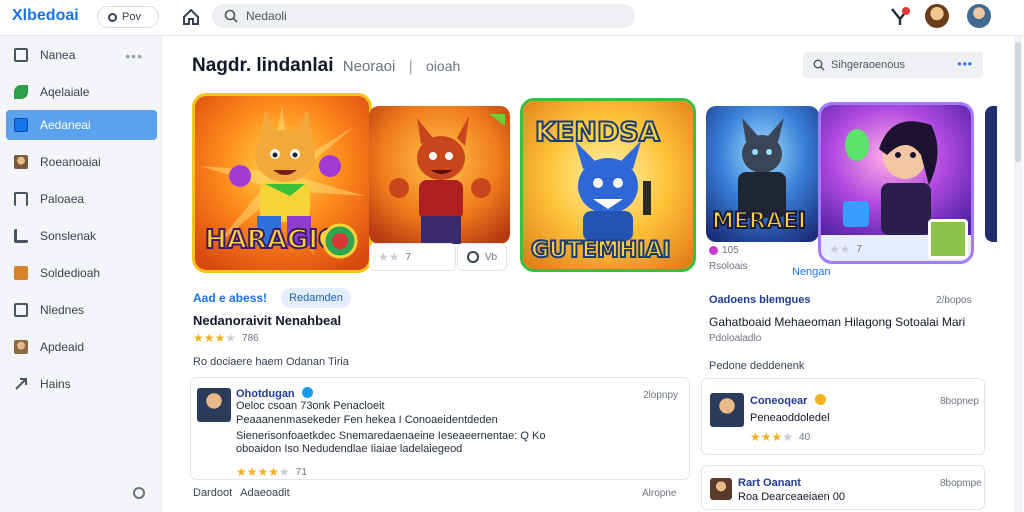 The height and width of the screenshot is (512, 1024). I want to click on game-art: KENDSA GUTEMHIAI, so click(608, 185).